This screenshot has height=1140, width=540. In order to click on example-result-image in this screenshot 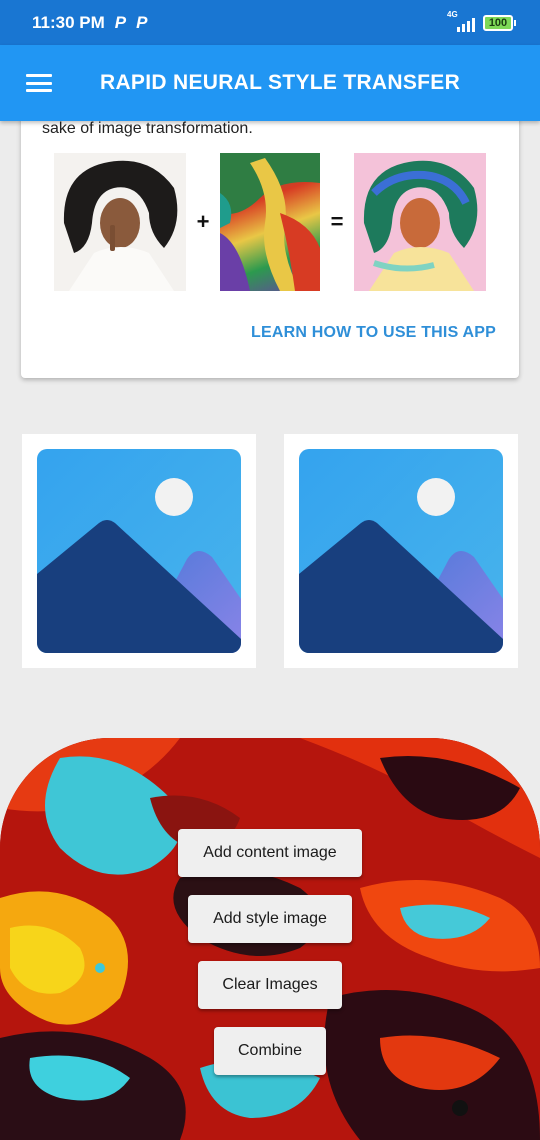, I will do `click(420, 222)`.